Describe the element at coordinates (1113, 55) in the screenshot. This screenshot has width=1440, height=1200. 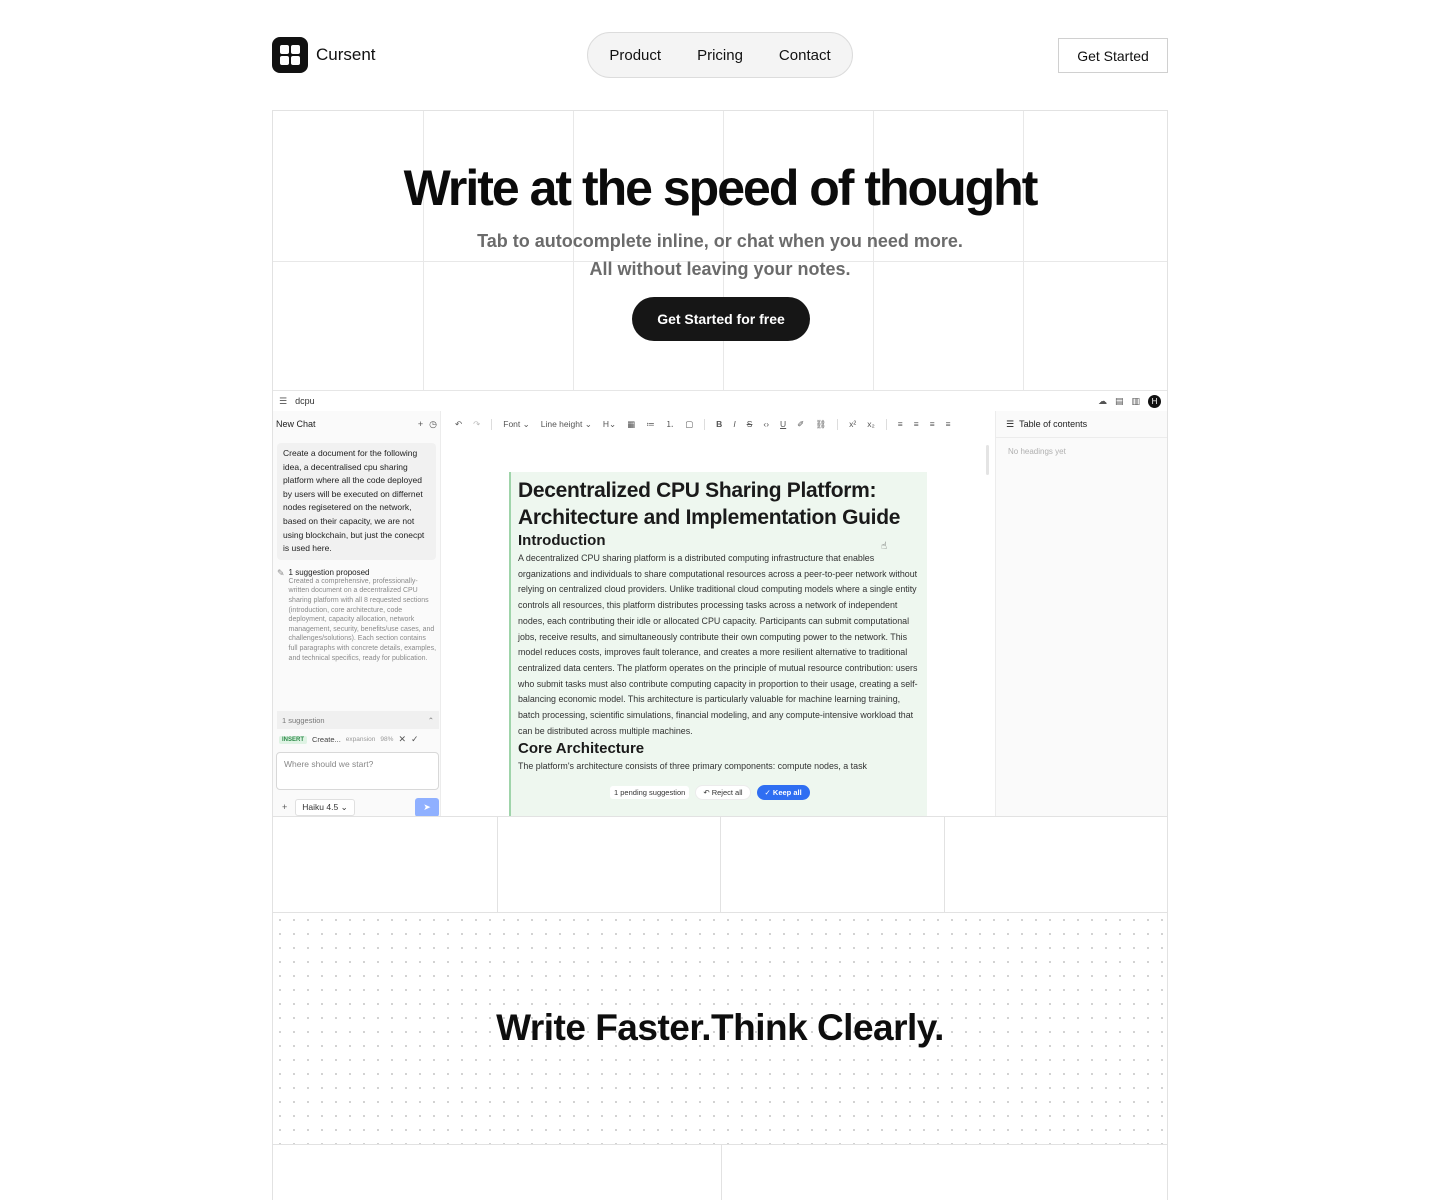
I see `get-started-button: Get Started` at that location.